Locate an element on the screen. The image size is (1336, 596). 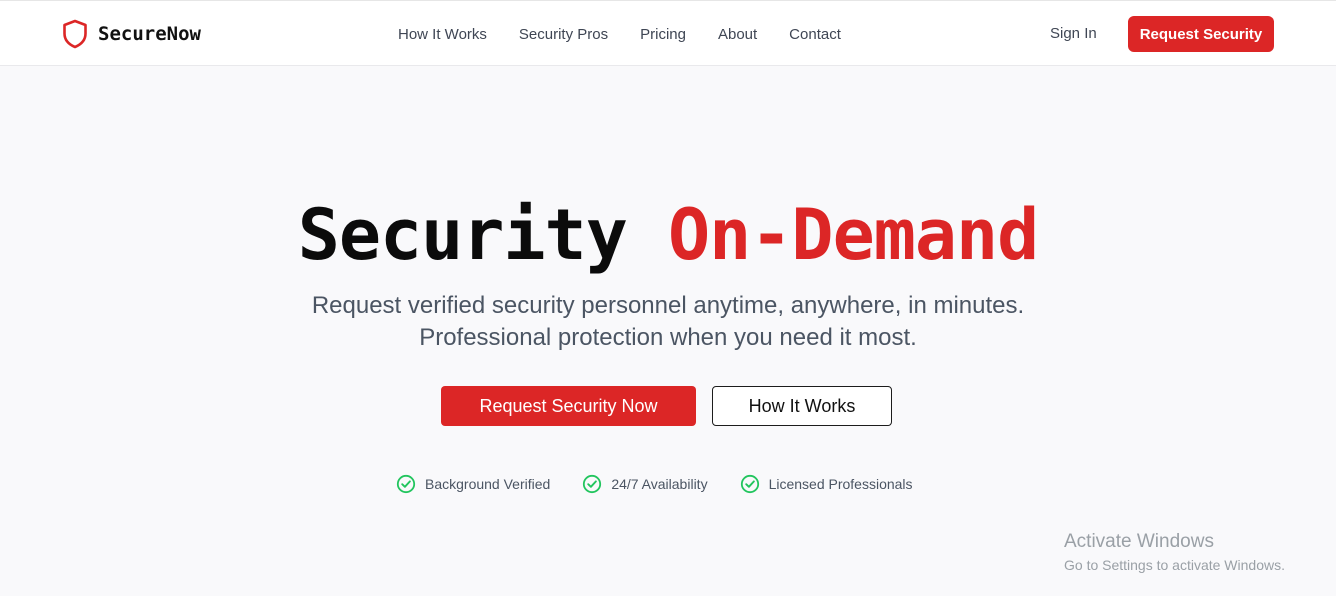
how-it-works-button: How It Works is located at coordinates (802, 406).